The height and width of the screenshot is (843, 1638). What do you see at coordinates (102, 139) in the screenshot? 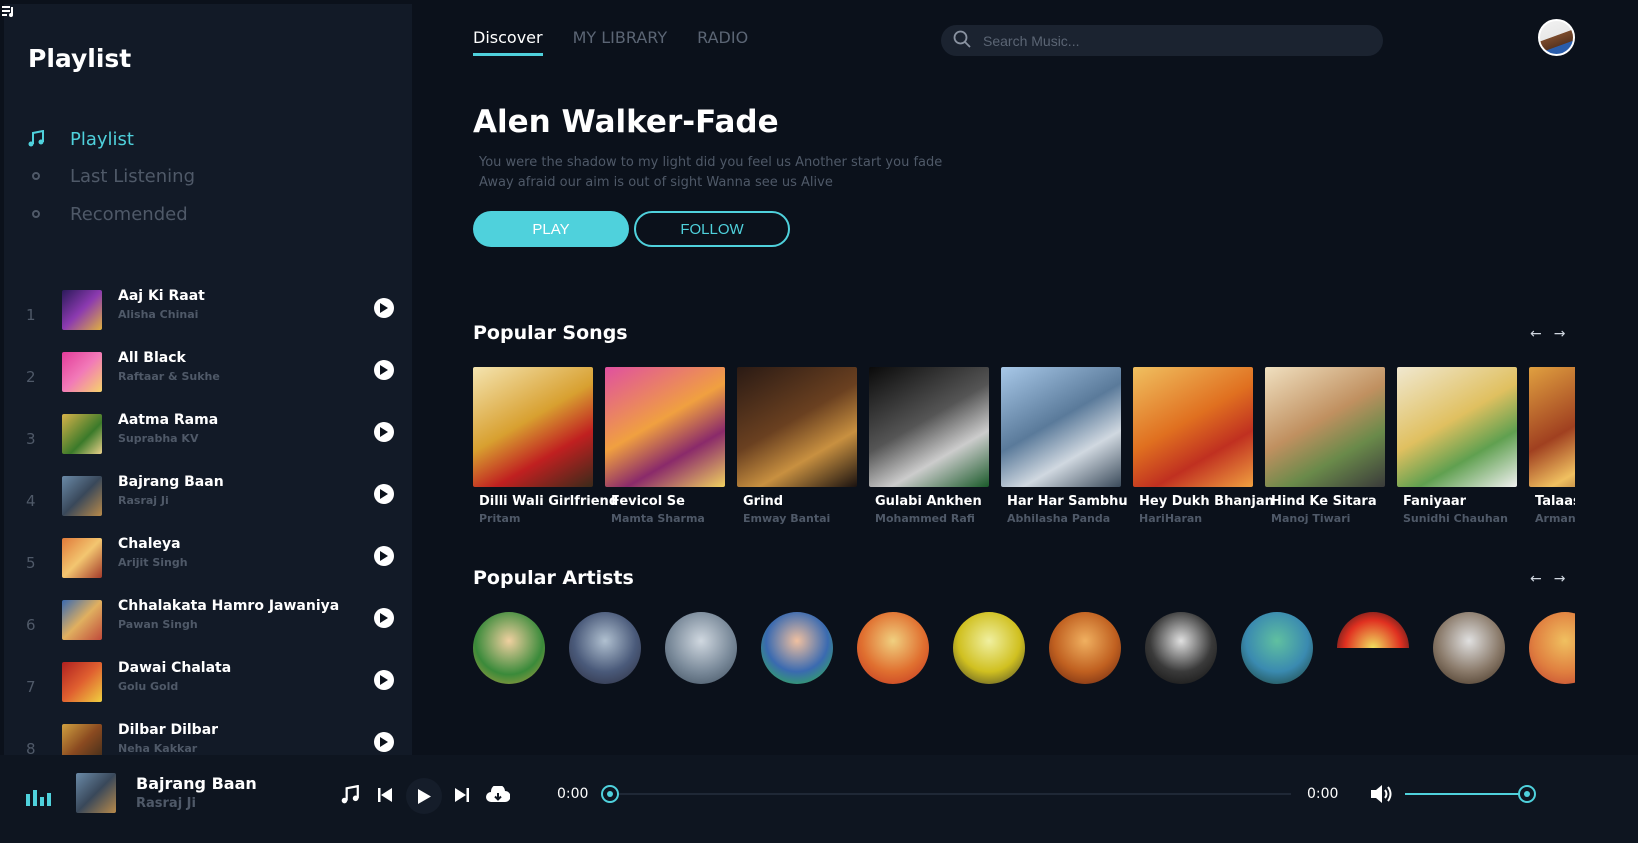
I see `sidebar-item-label: Playlist` at bounding box center [102, 139].